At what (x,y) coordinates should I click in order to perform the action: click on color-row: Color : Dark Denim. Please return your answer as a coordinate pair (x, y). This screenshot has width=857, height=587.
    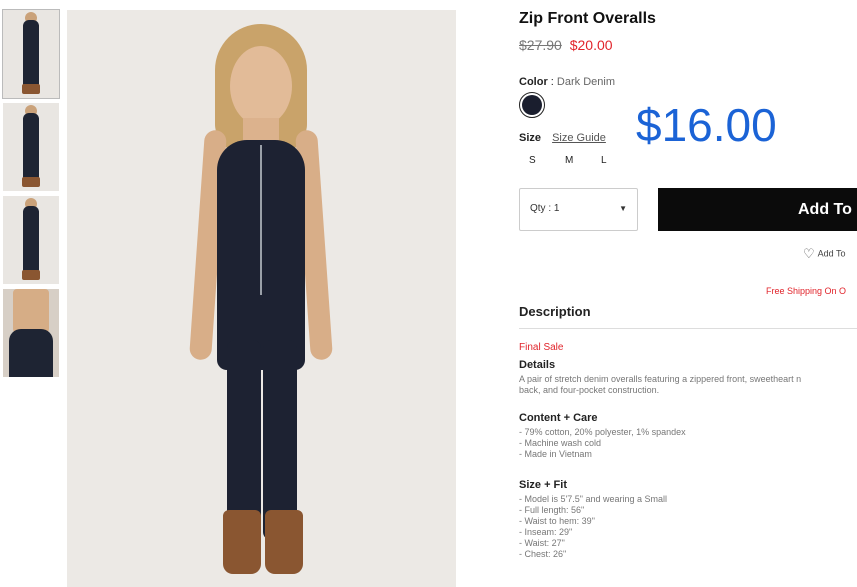
    Looking at the image, I should click on (567, 82).